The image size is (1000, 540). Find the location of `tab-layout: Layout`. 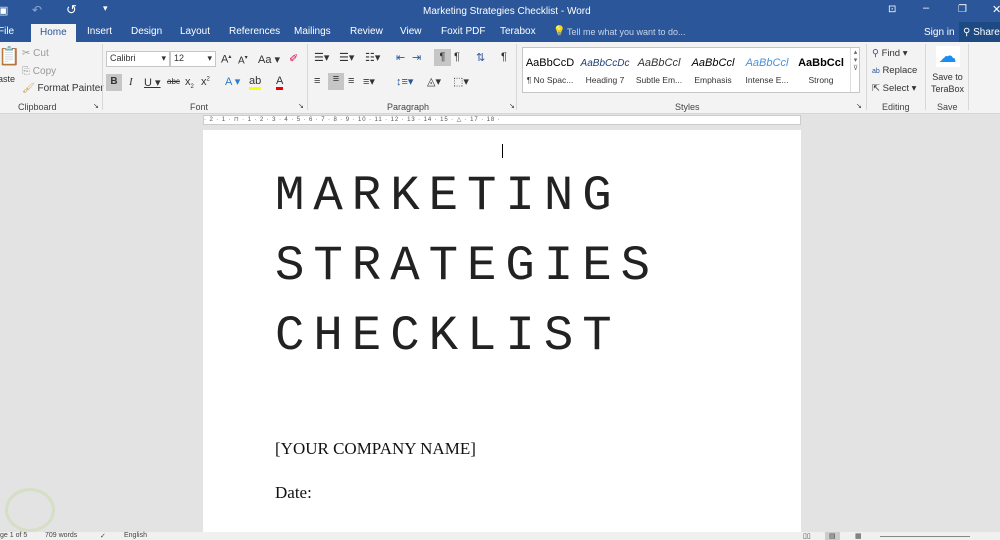

tab-layout: Layout is located at coordinates (195, 31).